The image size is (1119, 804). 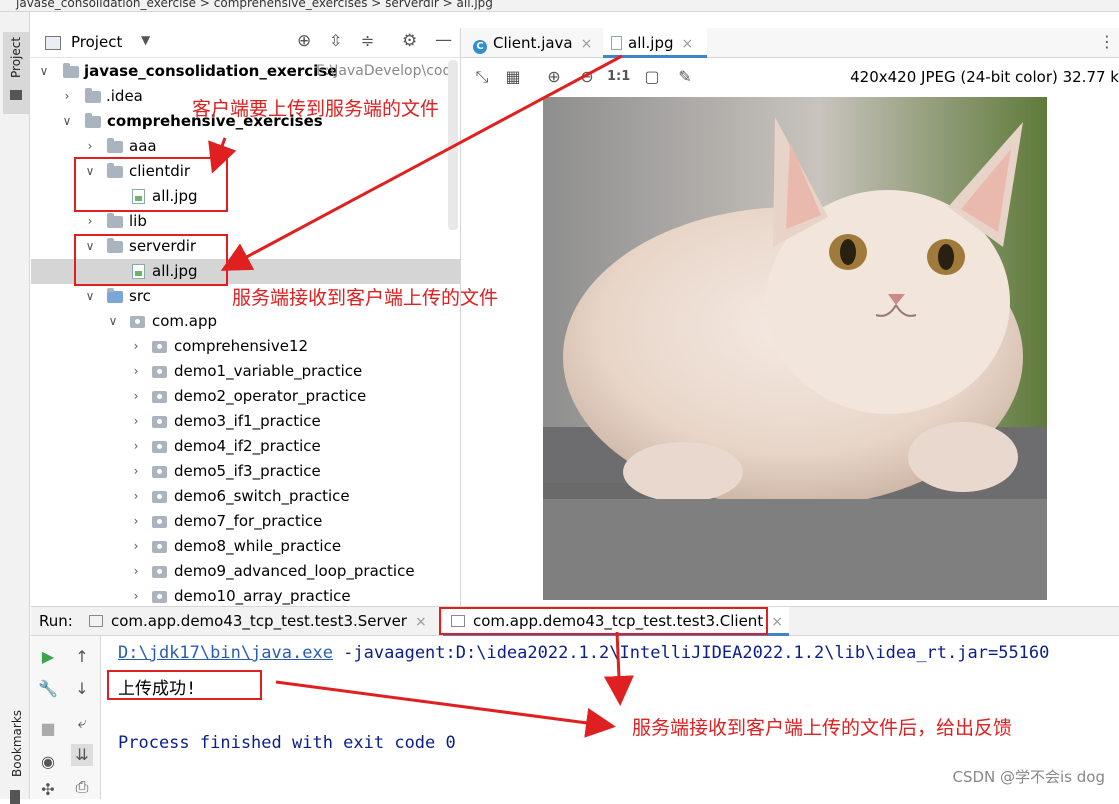 I want to click on arrow-from-output, so click(x=445, y=709).